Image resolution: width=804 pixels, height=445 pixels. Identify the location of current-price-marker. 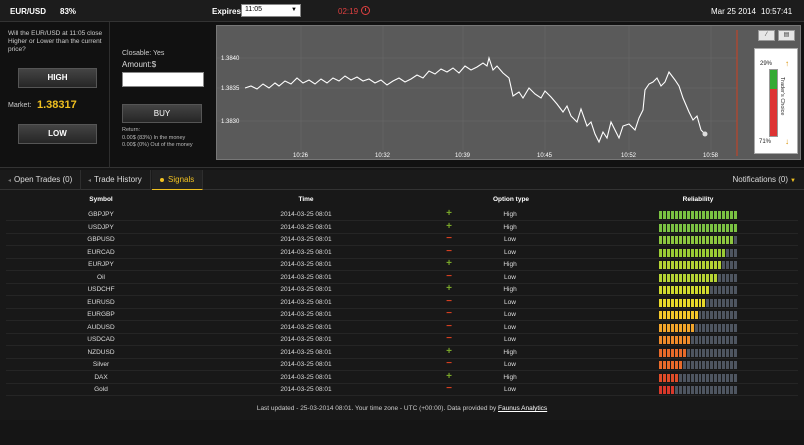
(705, 134).